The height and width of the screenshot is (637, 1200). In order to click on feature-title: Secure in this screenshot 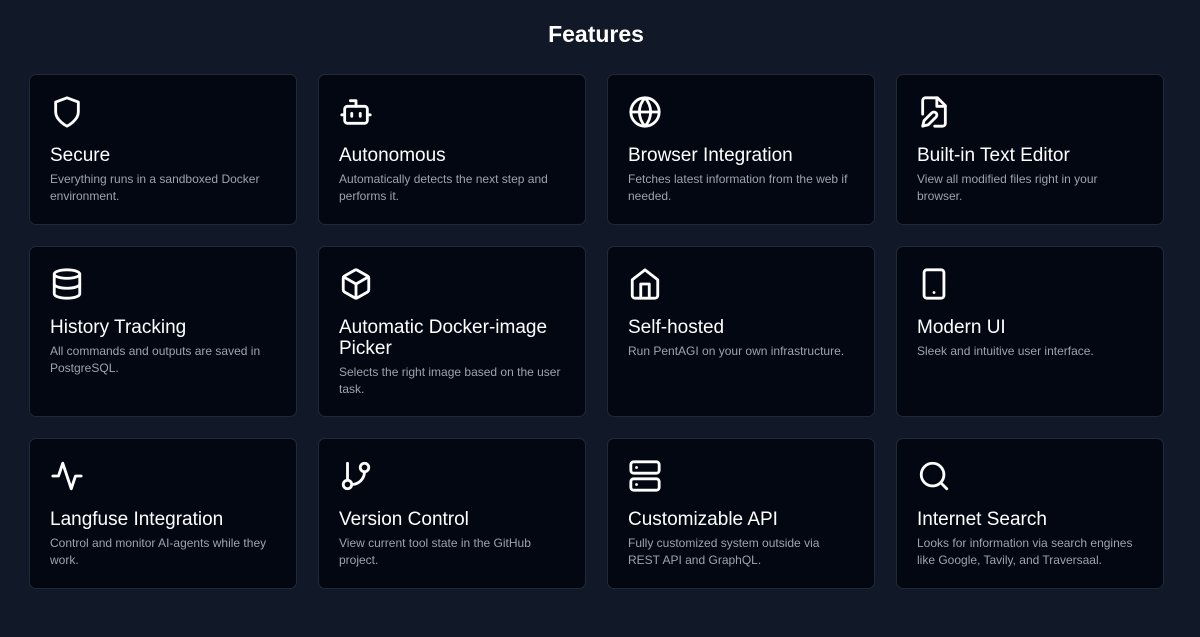, I will do `click(80, 155)`.